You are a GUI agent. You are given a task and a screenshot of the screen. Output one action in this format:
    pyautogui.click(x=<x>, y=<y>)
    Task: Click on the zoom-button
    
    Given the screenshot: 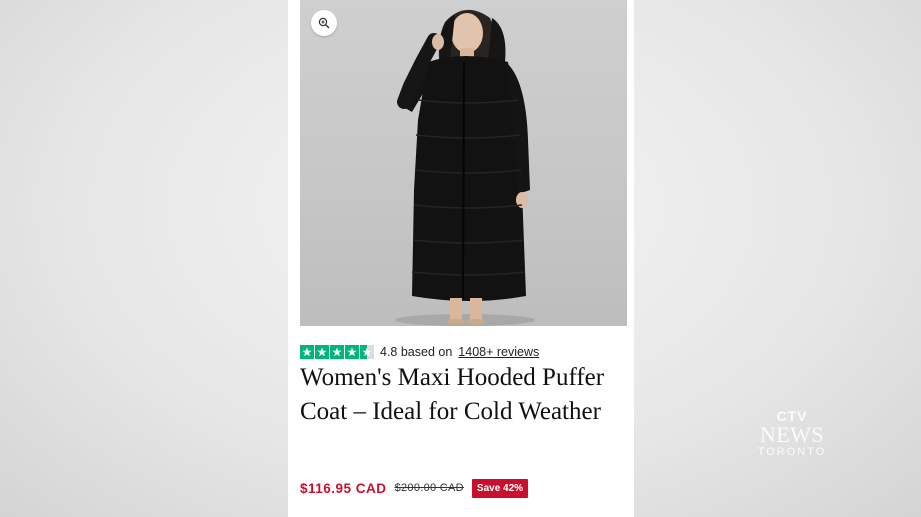 What is the action you would take?
    pyautogui.click(x=324, y=23)
    